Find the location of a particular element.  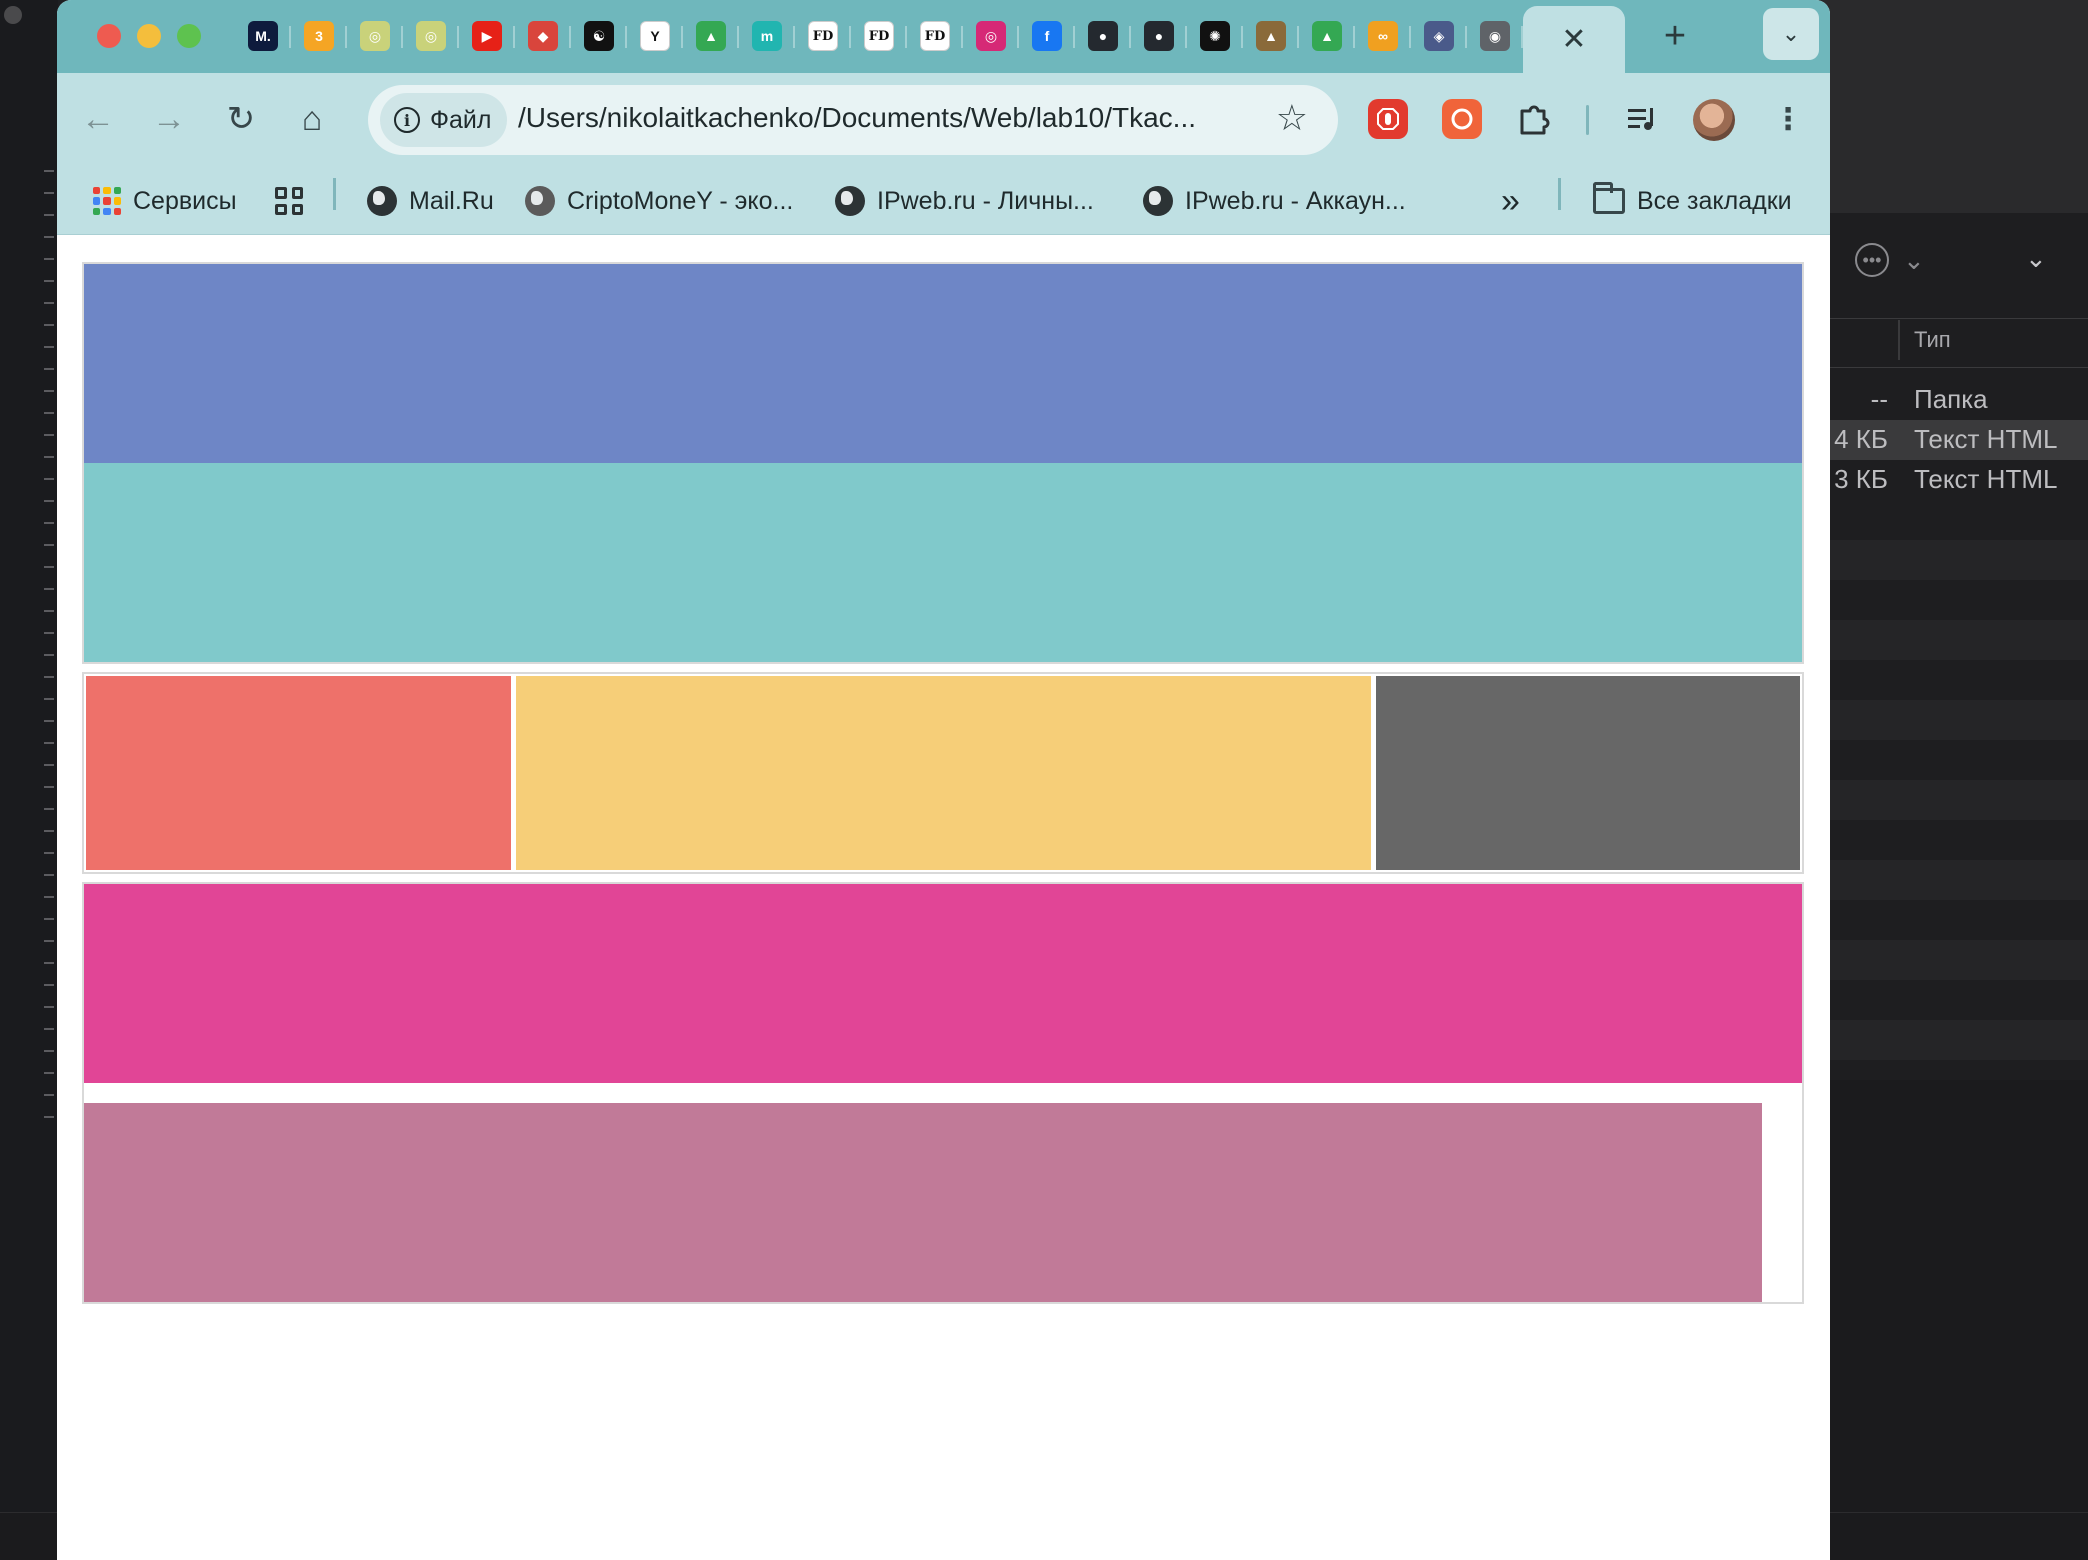

profile-avatar is located at coordinates (1714, 120).